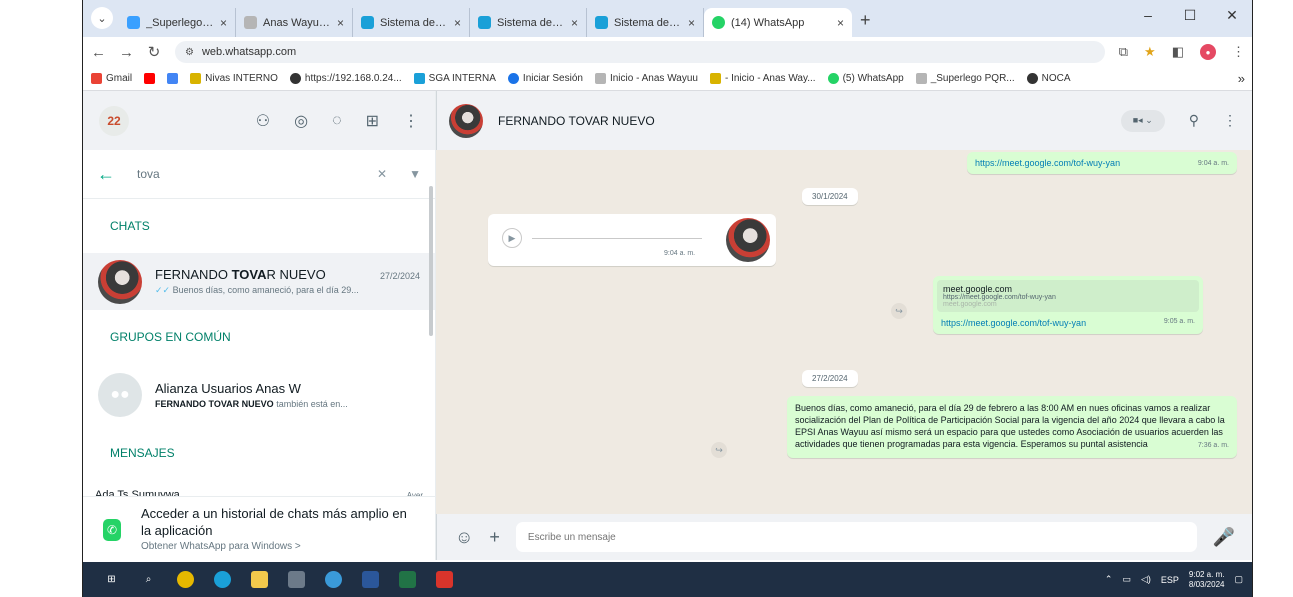  Describe the element at coordinates (865, 78) in the screenshot. I see `bookmark-item: (5) WhatsApp` at that location.